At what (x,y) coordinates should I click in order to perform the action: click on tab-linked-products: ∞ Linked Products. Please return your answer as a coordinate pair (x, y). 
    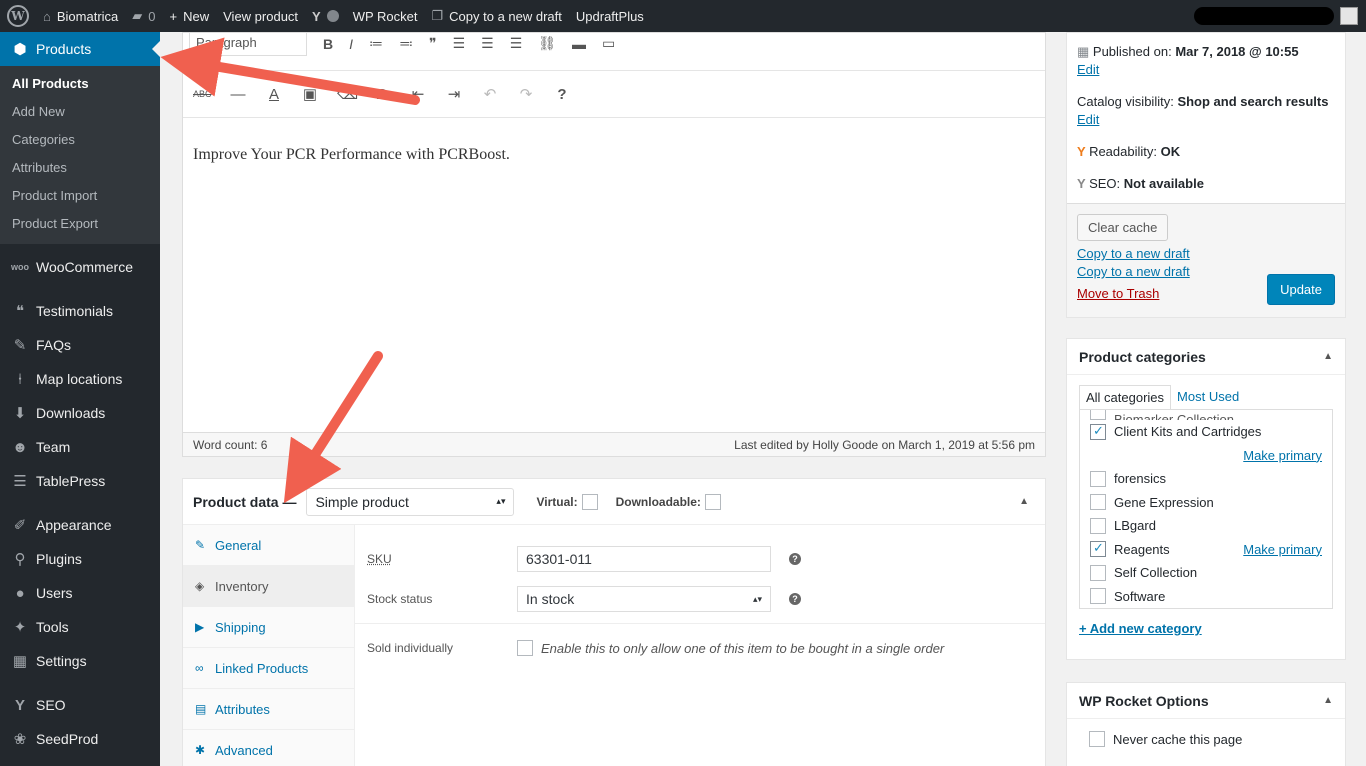
    Looking at the image, I should click on (268, 668).